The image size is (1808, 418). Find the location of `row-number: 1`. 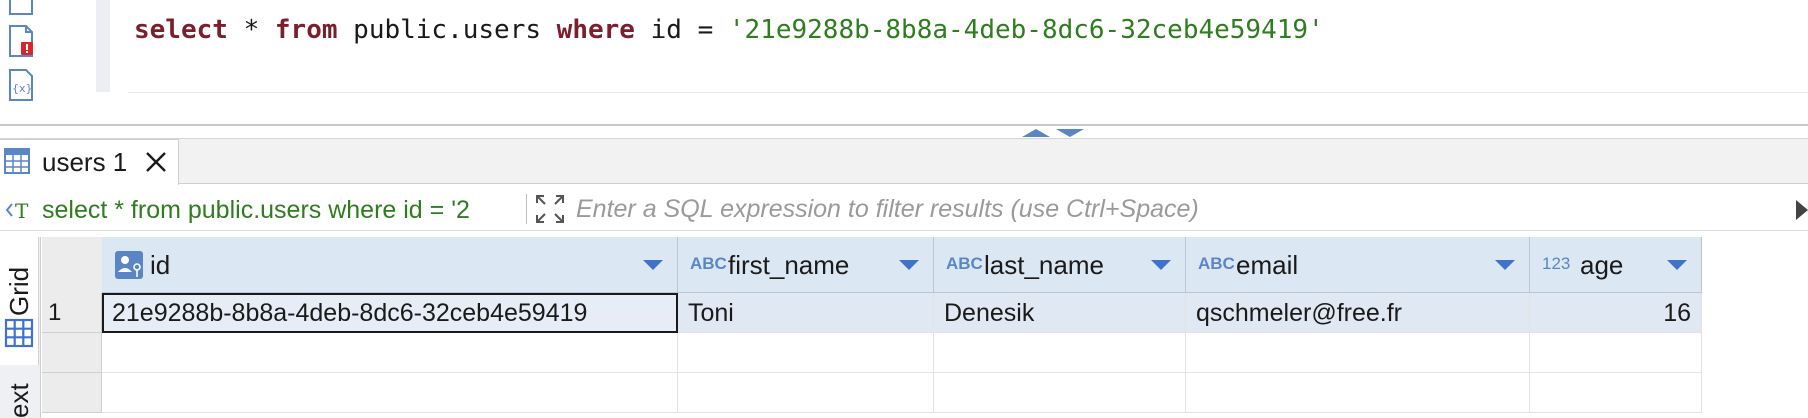

row-number: 1 is located at coordinates (72, 313).